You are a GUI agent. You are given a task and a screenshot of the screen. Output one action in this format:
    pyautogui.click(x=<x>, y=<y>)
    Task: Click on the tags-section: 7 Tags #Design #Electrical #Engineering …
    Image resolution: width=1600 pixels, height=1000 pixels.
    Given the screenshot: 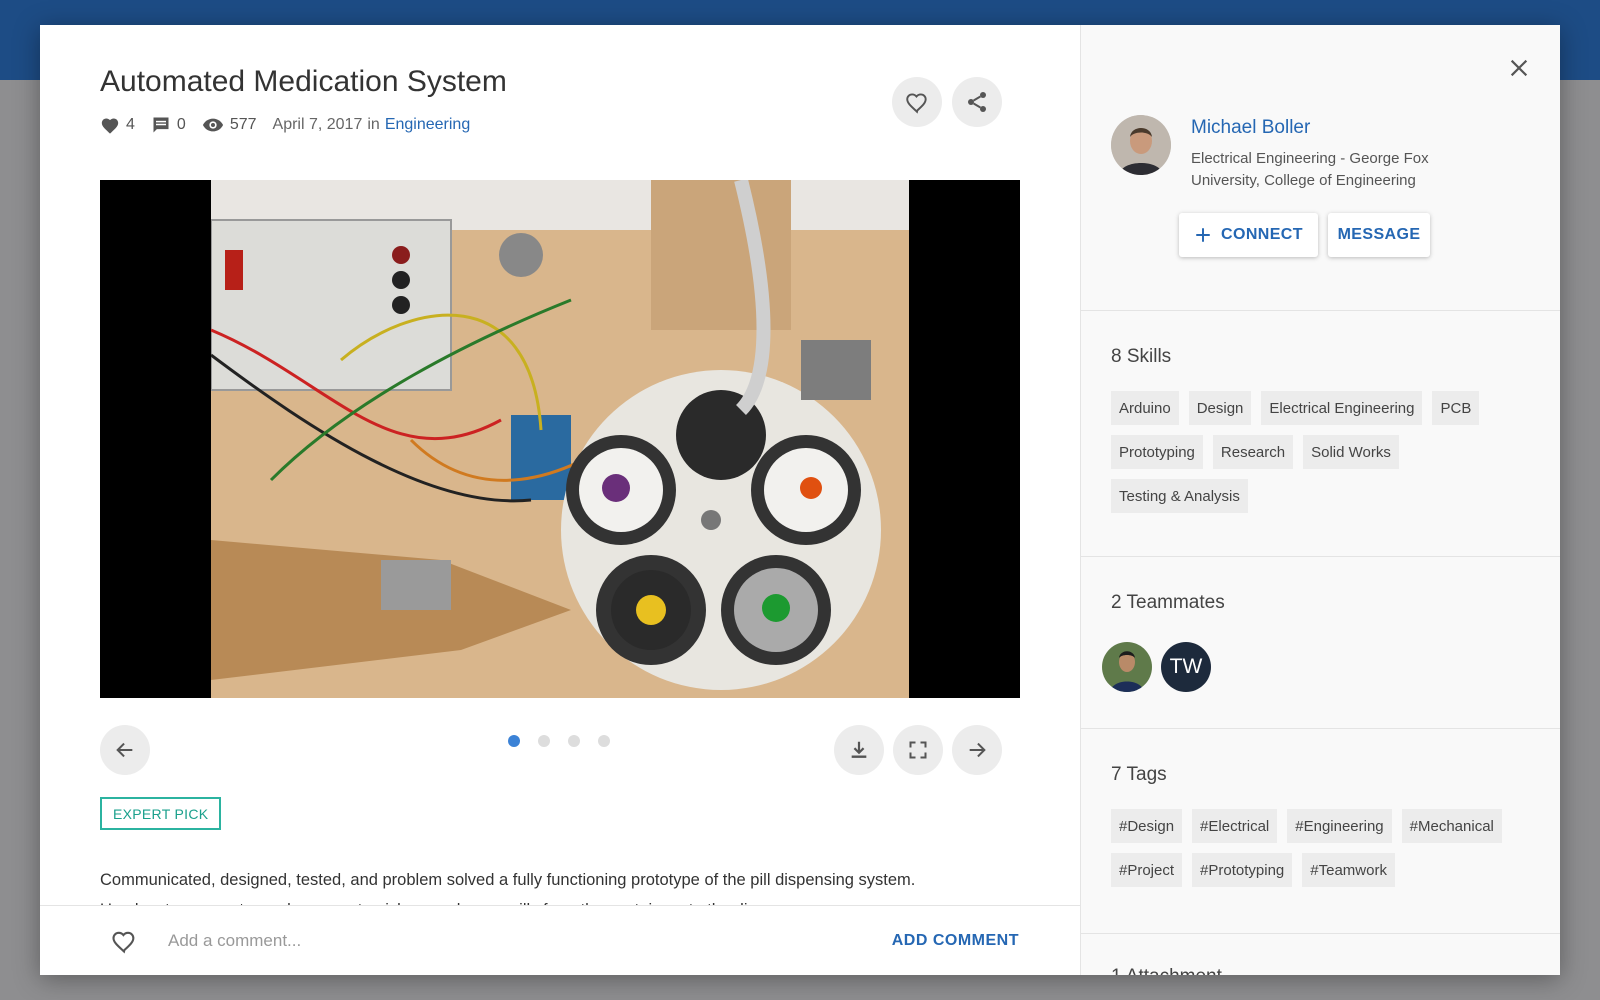 What is the action you would take?
    pyautogui.click(x=1320, y=830)
    